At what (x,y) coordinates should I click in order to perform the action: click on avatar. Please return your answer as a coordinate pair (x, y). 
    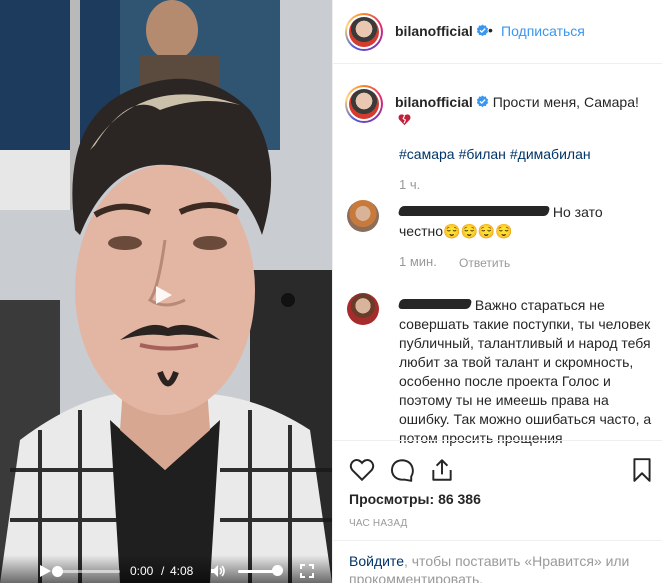
    Looking at the image, I should click on (364, 32).